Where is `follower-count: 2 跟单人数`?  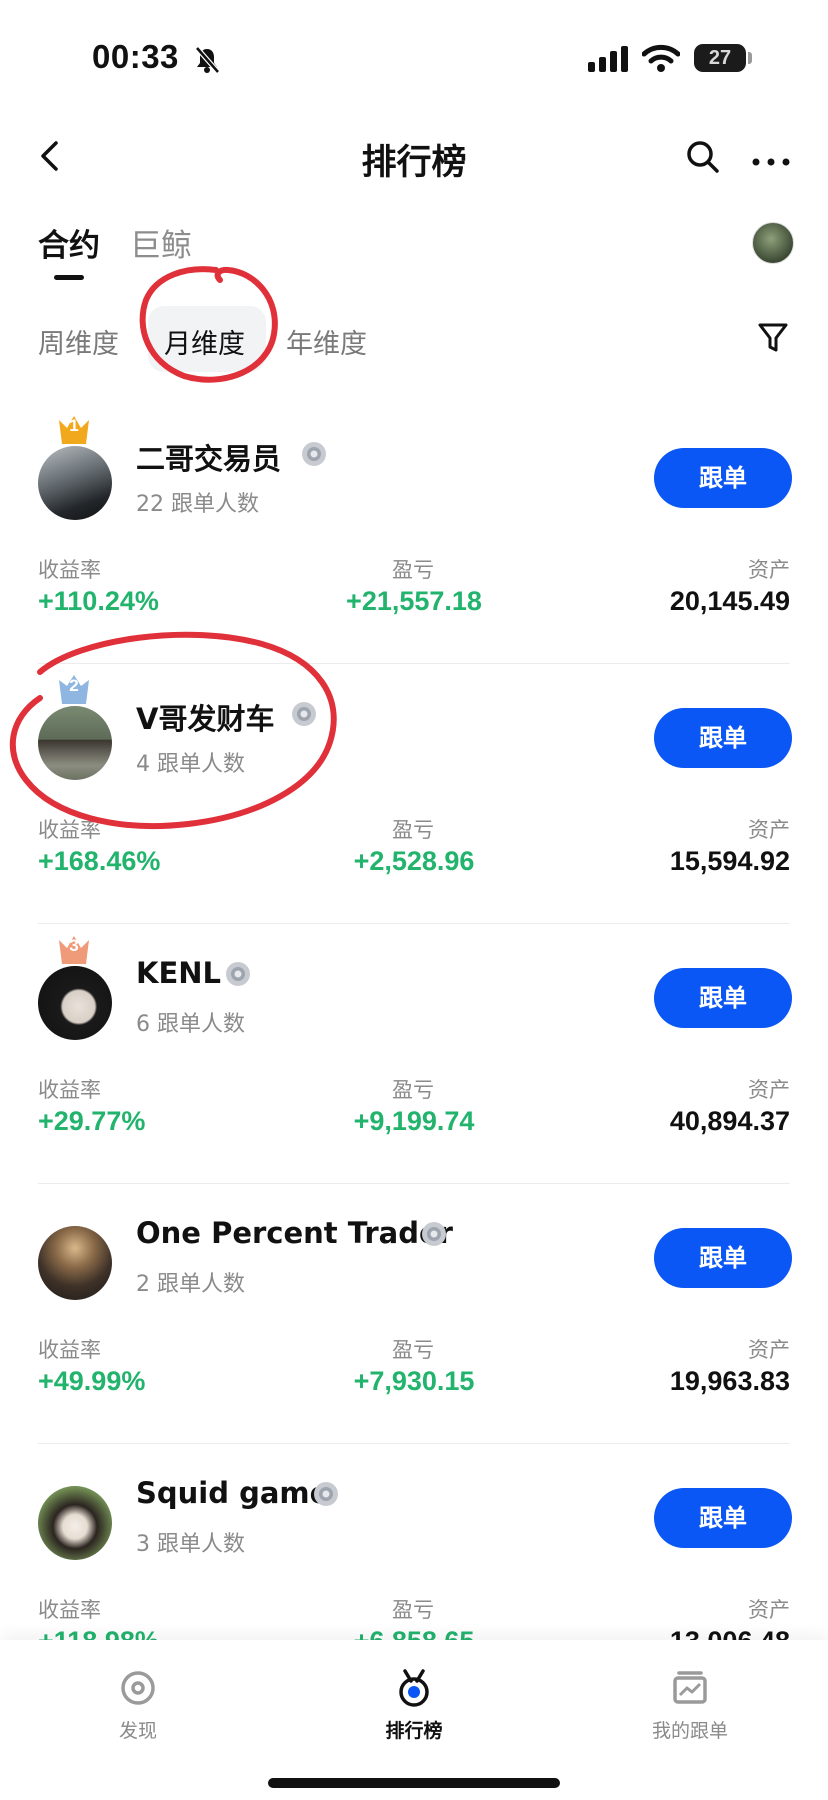
follower-count: 2 跟单人数 is located at coordinates (190, 1284).